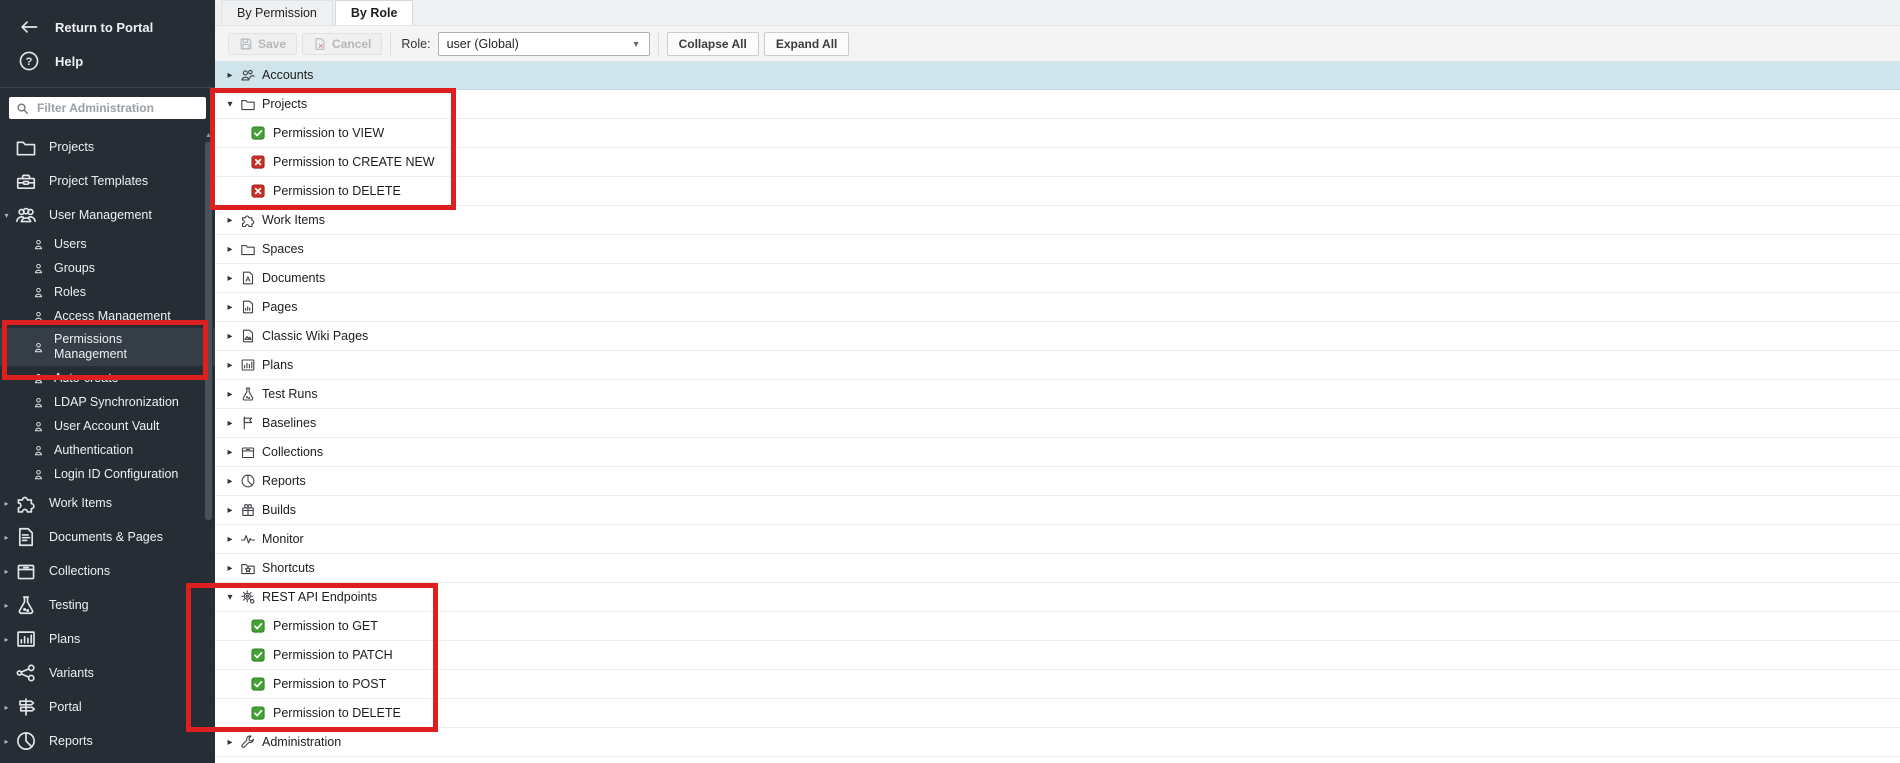 This screenshot has height=763, width=1900. Describe the element at coordinates (1057, 307) in the screenshot. I see `tree-row-pages: ▸ Pages` at that location.